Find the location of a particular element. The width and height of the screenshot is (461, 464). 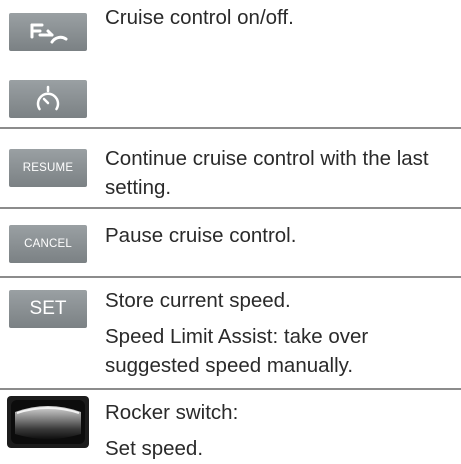

row-rocker-switch-text: Rocker switch: Set speed. is located at coordinates (280, 430).